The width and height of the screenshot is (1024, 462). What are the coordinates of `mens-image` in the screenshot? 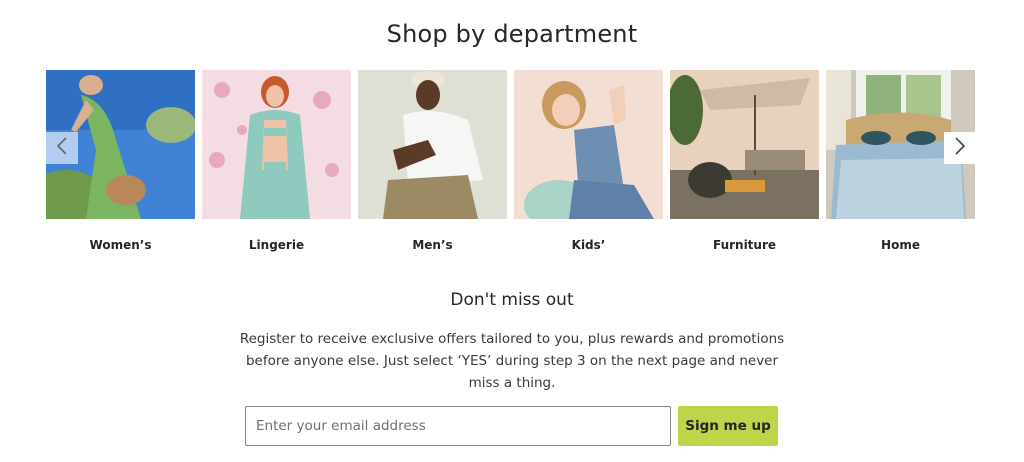 It's located at (432, 144).